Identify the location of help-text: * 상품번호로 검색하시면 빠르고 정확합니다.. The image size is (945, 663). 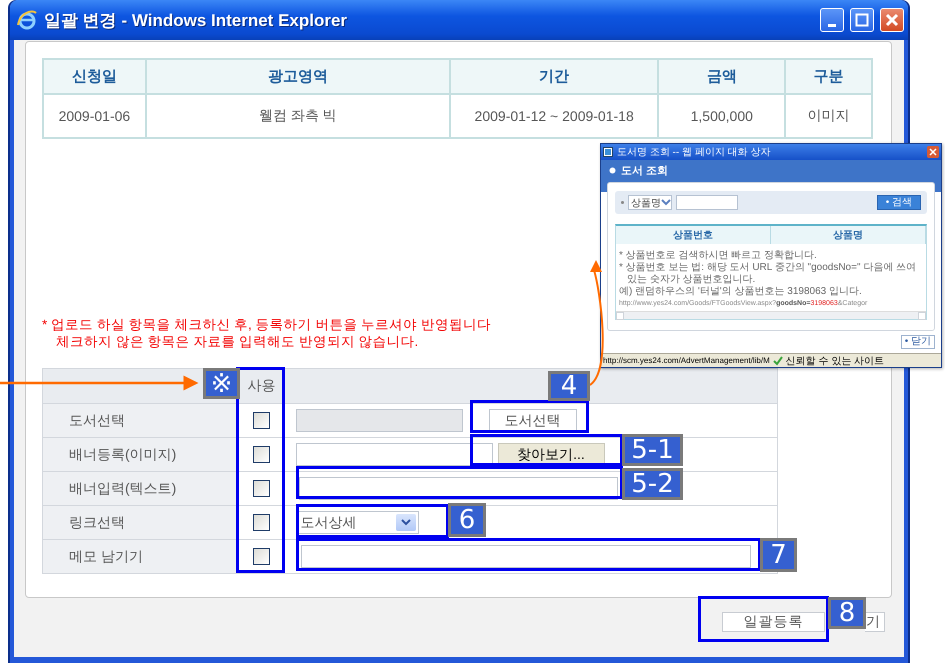
(718, 256).